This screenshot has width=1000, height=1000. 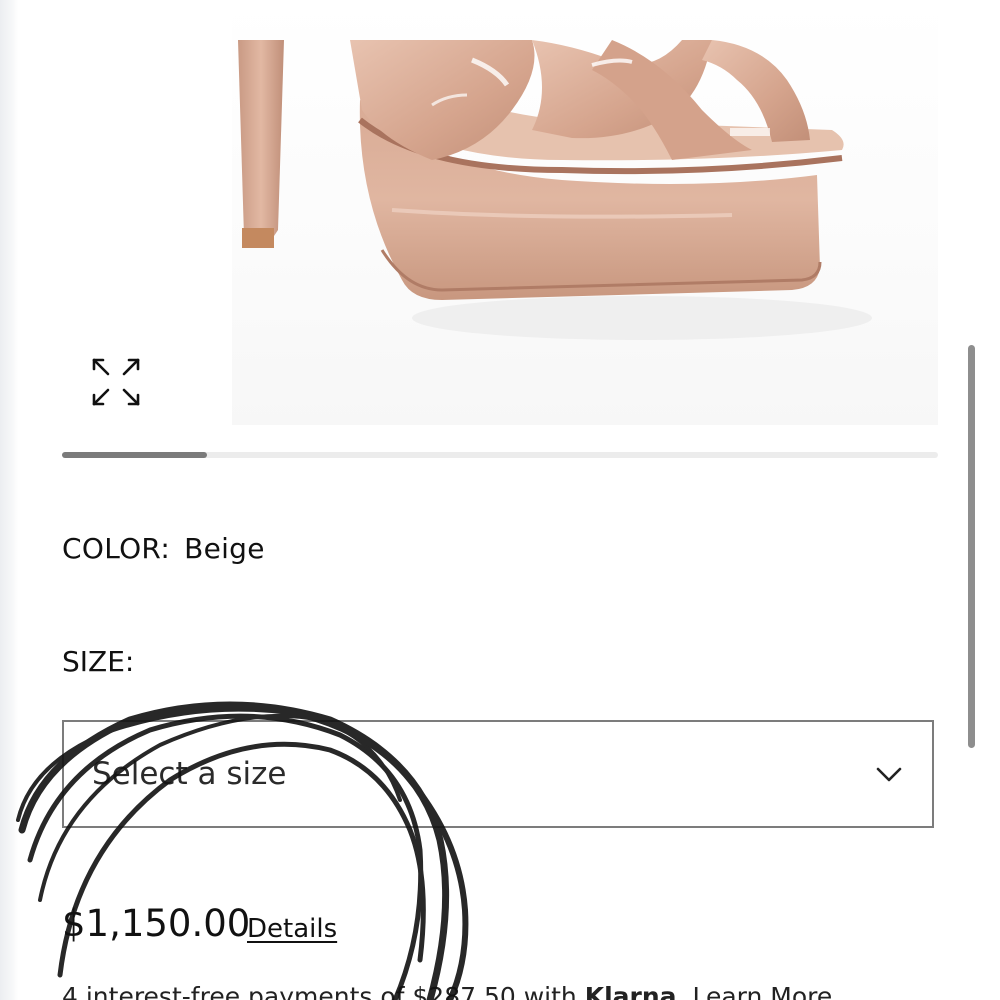 What do you see at coordinates (971, 546) in the screenshot?
I see `page-scrollbar` at bounding box center [971, 546].